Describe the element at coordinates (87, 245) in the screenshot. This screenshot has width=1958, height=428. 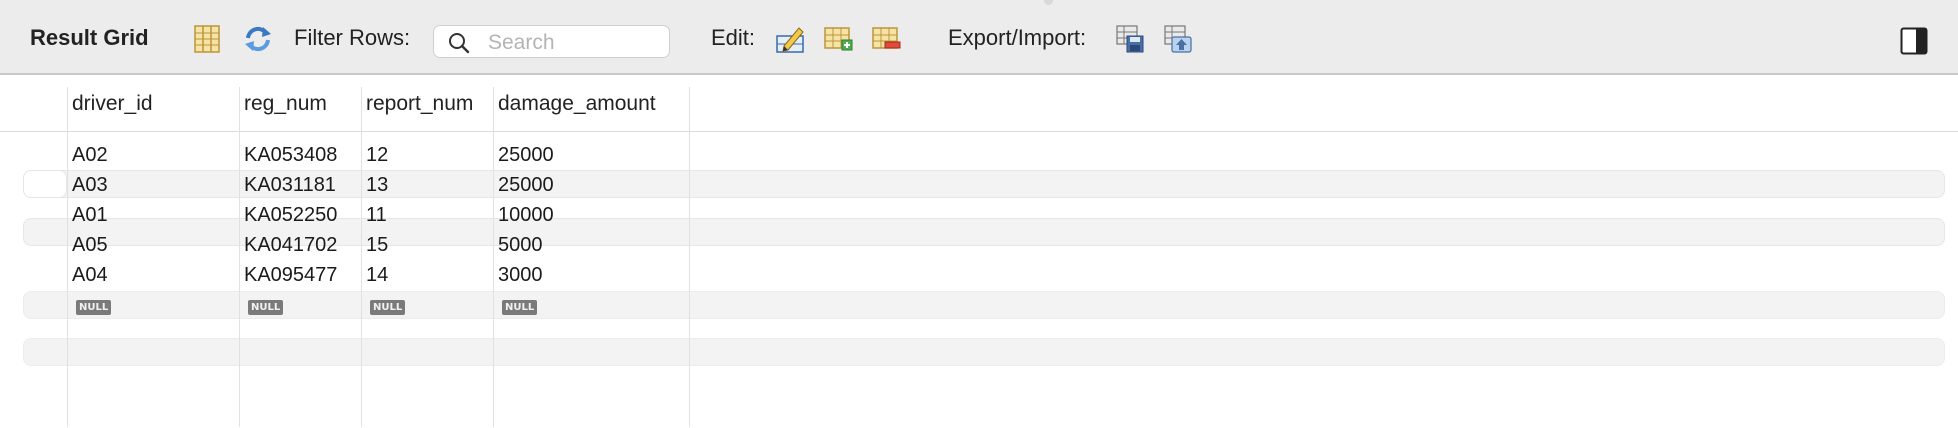
I see `cell-driver-id: A05` at that location.